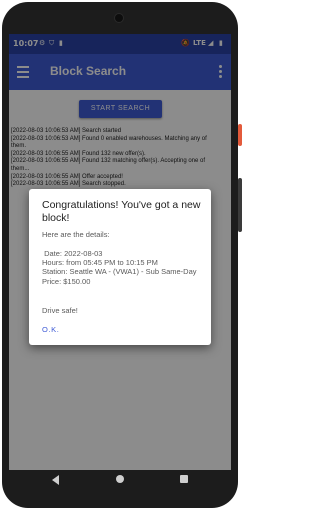 The width and height of the screenshot is (320, 512). I want to click on dialog-outro: Drive safe!, so click(60, 310).